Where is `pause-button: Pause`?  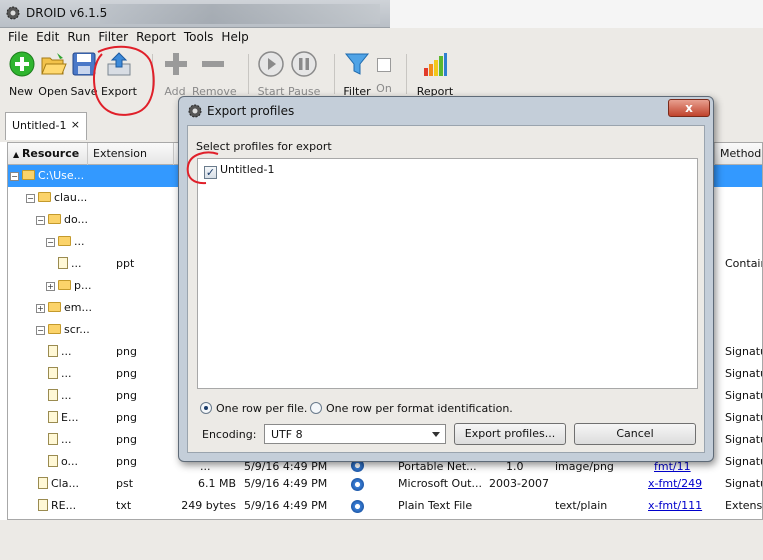 pause-button: Pause is located at coordinates (304, 74).